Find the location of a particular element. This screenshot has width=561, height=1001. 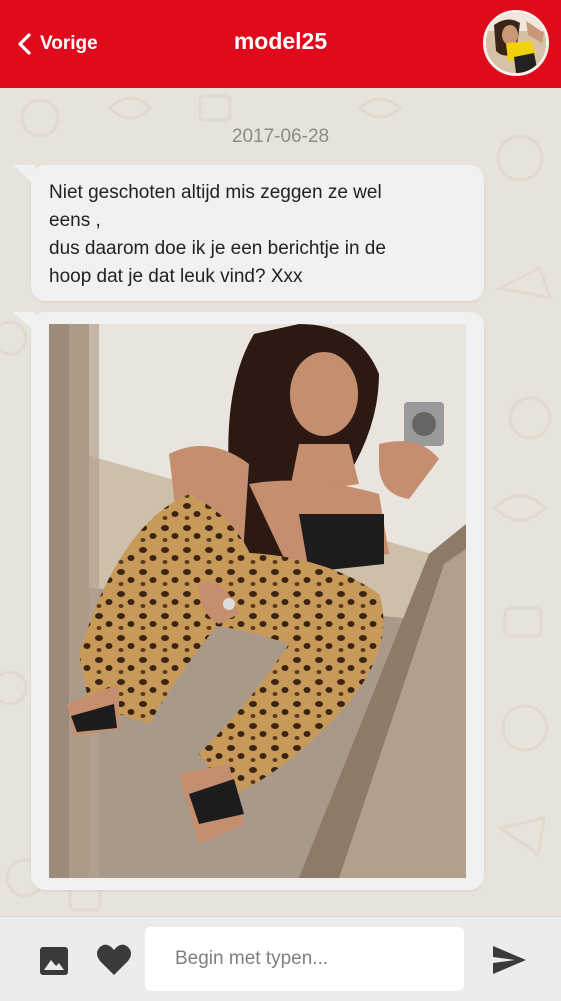

attach-image-button is located at coordinates (54, 961).